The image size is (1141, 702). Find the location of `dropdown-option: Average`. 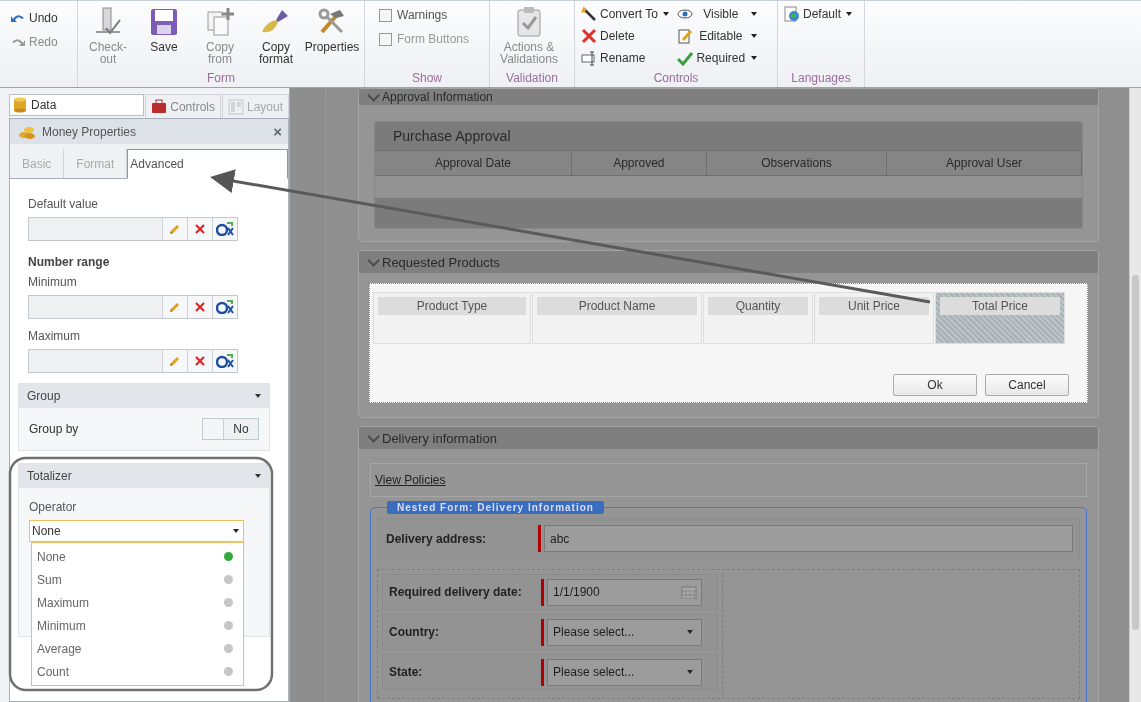

dropdown-option: Average is located at coordinates (137, 648).